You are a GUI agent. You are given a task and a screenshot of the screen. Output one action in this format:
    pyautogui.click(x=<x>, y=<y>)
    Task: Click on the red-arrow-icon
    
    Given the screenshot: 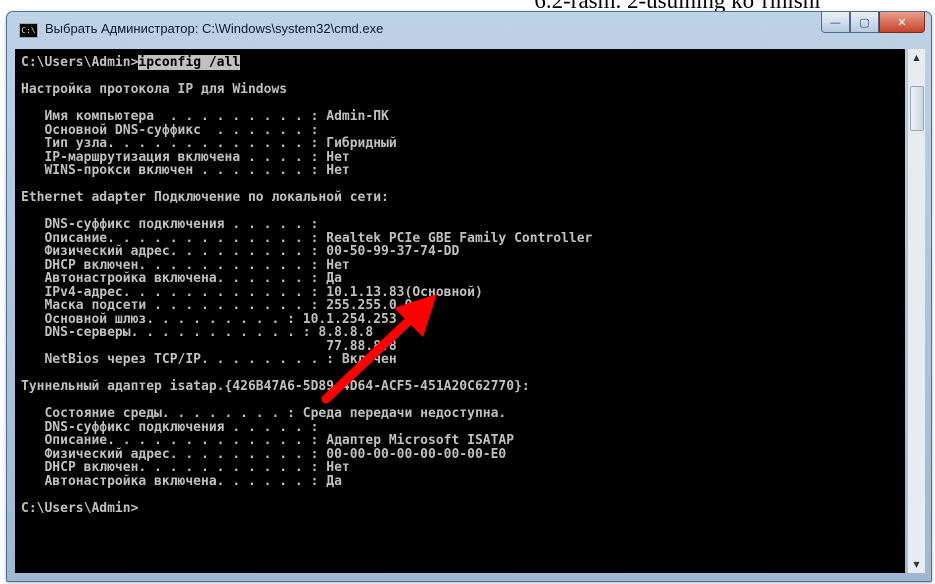 What is the action you would take?
    pyautogui.click(x=379, y=349)
    